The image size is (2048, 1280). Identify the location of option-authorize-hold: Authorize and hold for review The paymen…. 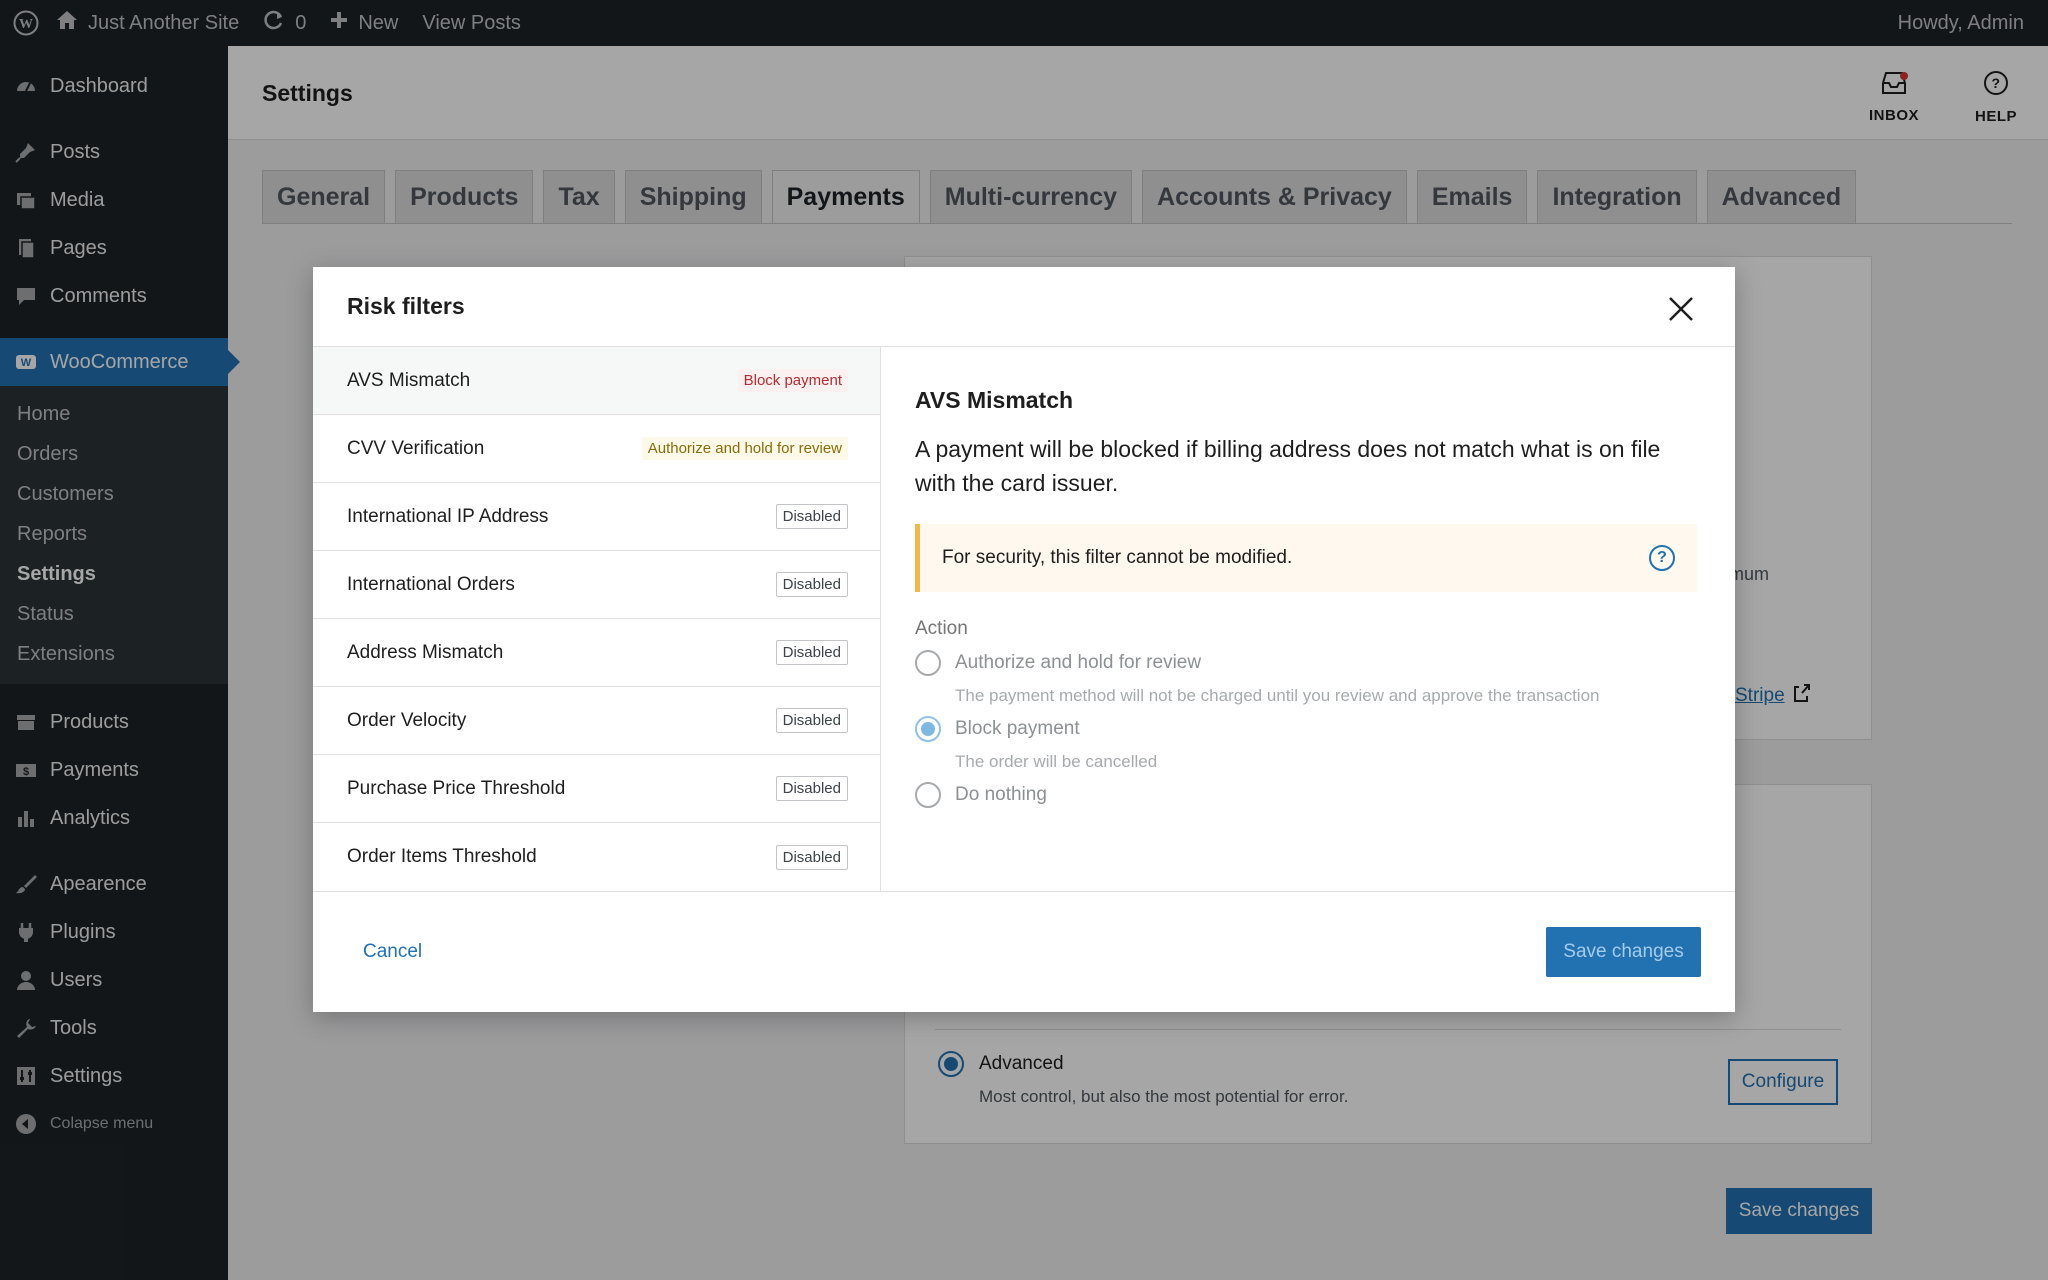
(1308, 678).